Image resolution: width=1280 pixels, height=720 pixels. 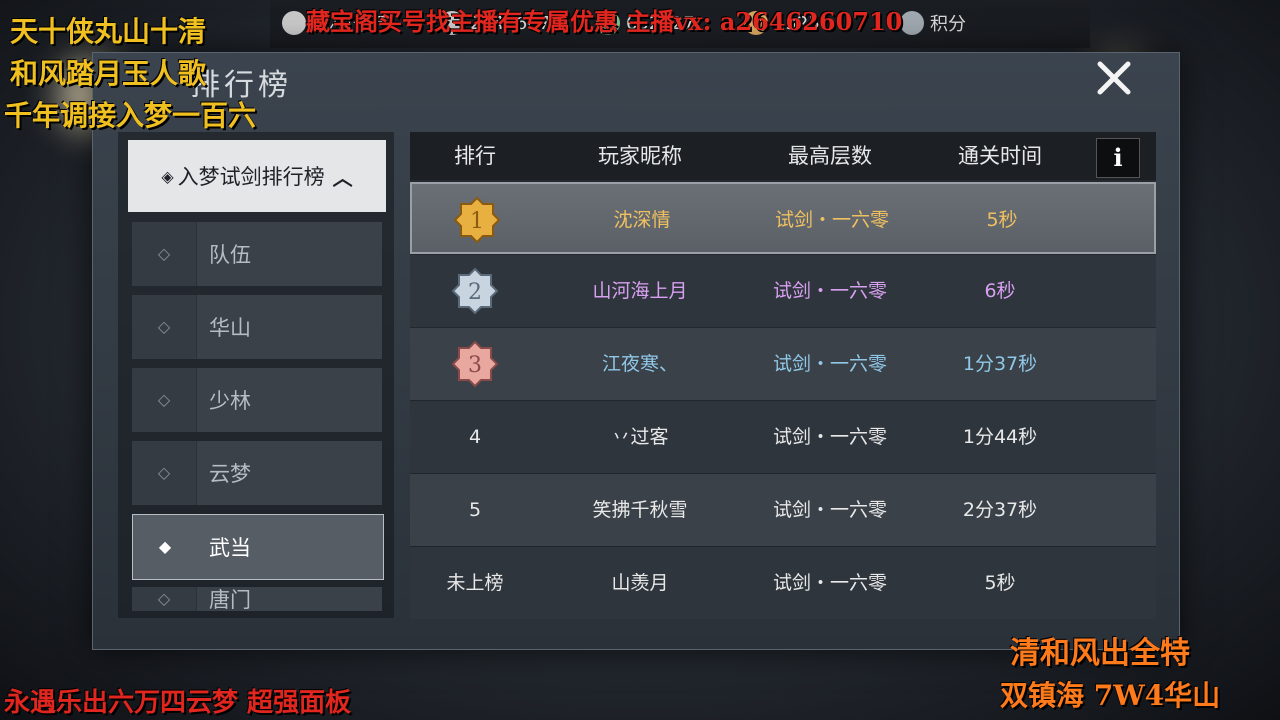 What do you see at coordinates (640, 583) in the screenshot?
I see `player-name-cell: 山羡月` at bounding box center [640, 583].